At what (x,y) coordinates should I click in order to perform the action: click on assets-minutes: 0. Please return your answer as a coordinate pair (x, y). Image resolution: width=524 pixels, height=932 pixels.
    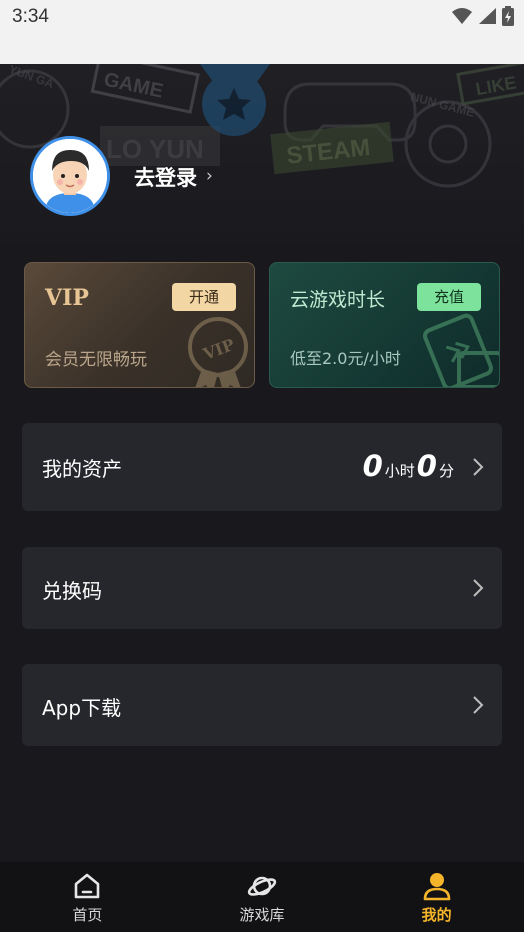
    Looking at the image, I should click on (426, 466).